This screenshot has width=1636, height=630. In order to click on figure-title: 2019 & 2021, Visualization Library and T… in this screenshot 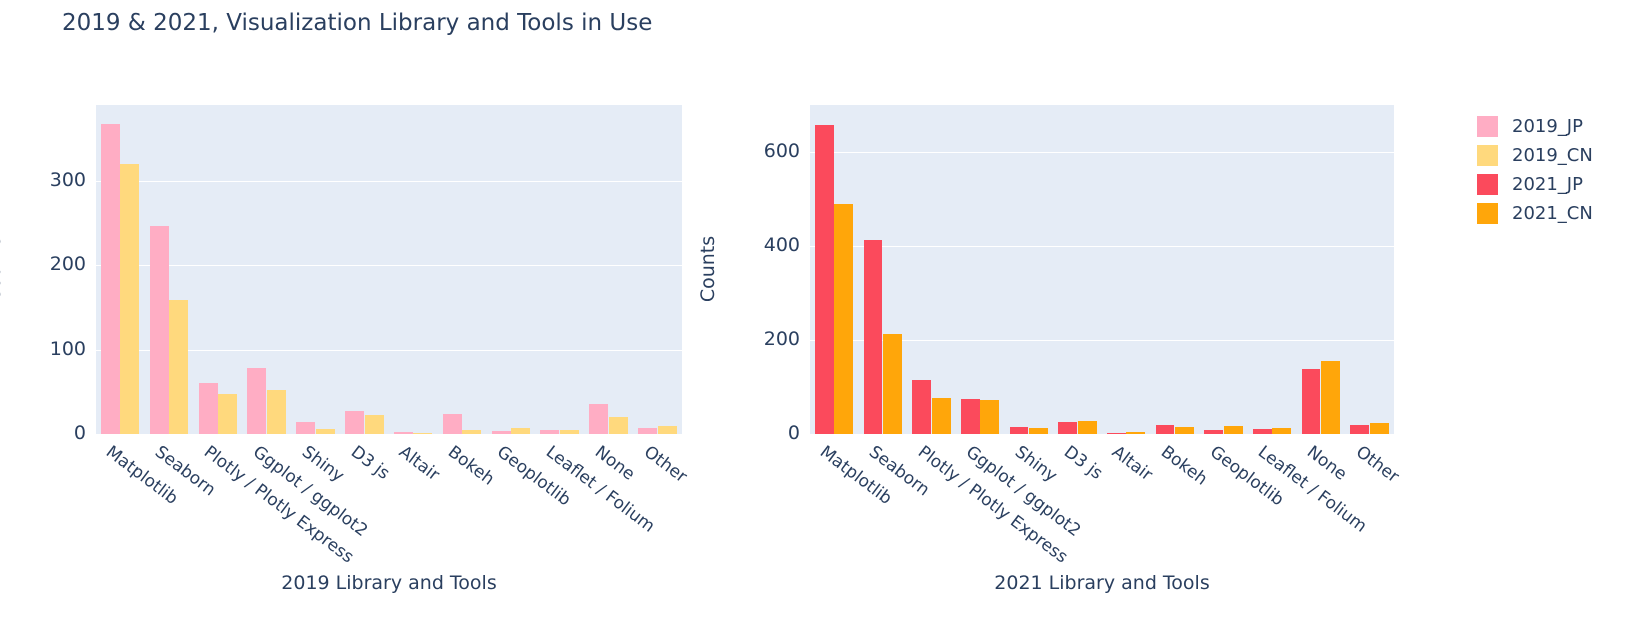, I will do `click(357, 23)`.